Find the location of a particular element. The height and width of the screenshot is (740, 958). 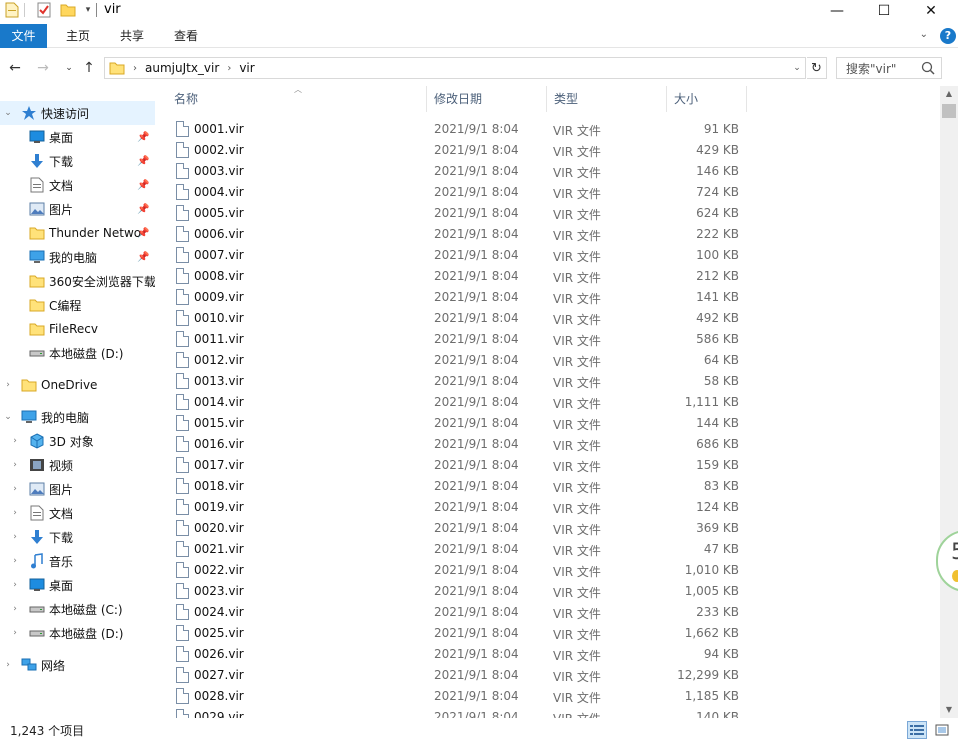

table-row: 0028.vir 2021/9/1 8:04 VIR 文件 1,185 KB is located at coordinates (550, 696).